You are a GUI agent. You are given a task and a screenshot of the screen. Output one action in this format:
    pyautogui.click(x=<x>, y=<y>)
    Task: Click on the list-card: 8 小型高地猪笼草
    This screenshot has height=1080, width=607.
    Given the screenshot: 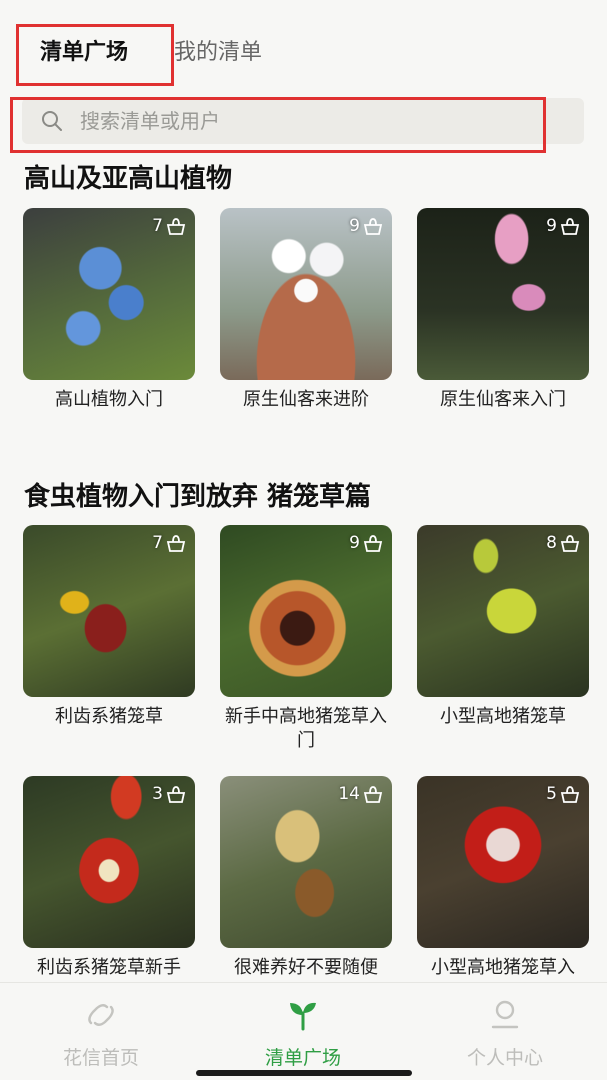 What is the action you would take?
    pyautogui.click(x=503, y=627)
    